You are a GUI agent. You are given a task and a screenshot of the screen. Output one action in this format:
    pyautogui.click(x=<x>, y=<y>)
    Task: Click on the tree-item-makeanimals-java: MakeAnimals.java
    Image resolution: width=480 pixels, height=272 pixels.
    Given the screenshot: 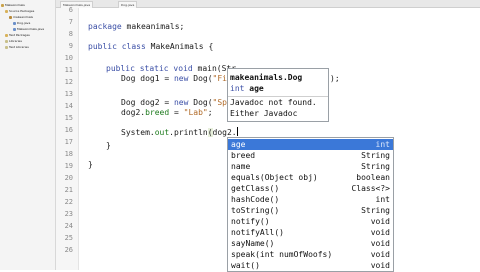 What is the action you would take?
    pyautogui.click(x=28, y=29)
    